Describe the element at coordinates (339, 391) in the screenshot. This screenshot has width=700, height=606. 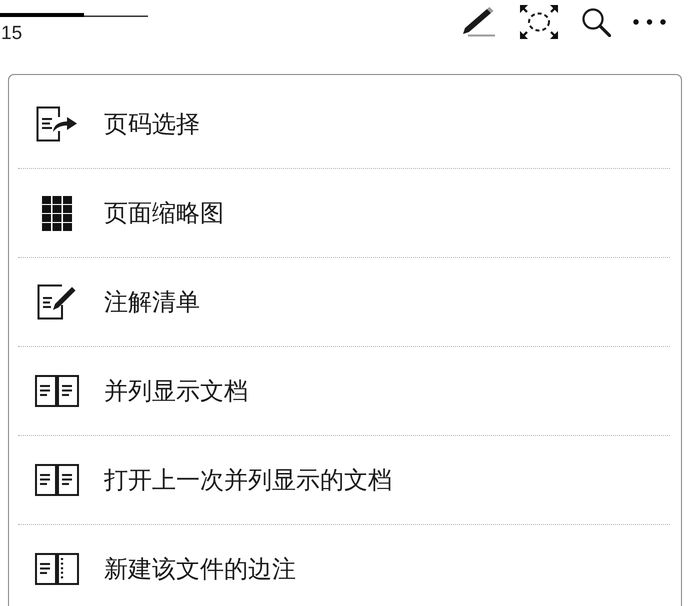
I see `menu-item: 并列显示文档` at that location.